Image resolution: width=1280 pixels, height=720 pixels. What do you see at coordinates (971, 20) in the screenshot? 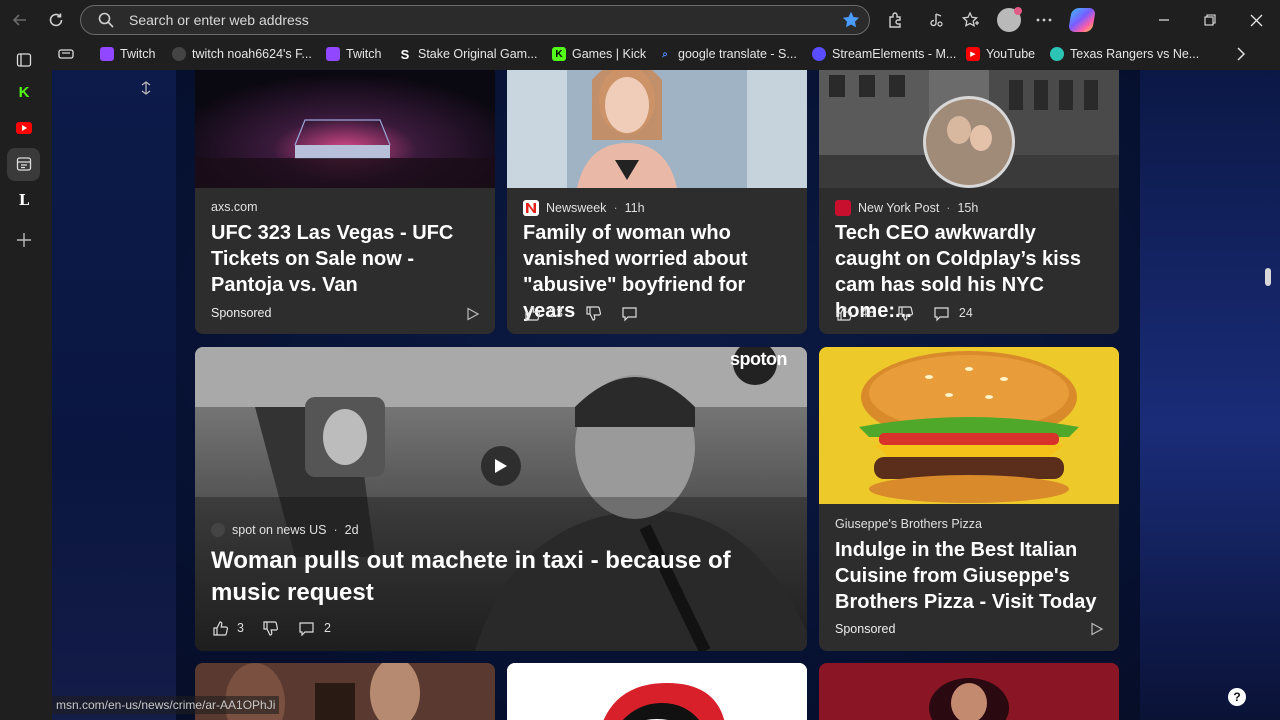
I see `favorites-icon` at bounding box center [971, 20].